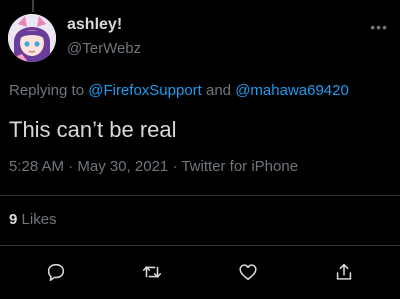 The image size is (400, 299). I want to click on replying-and: and, so click(218, 90).